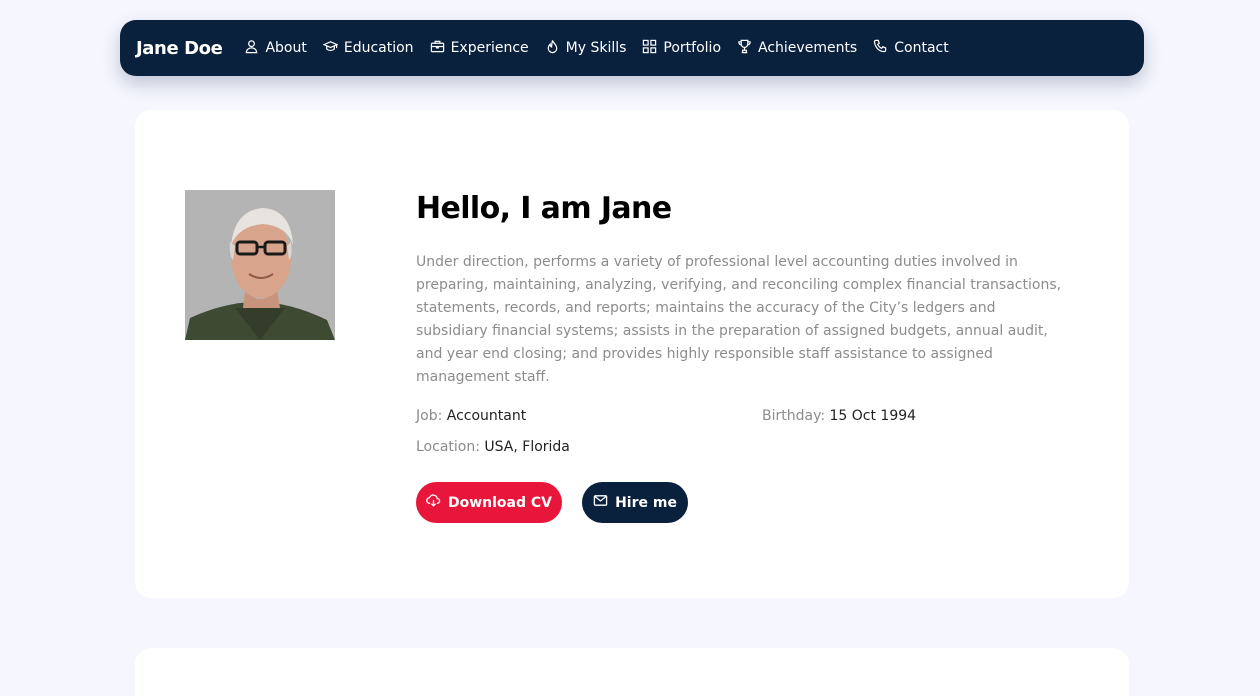  I want to click on trophy-icon, so click(747, 48).